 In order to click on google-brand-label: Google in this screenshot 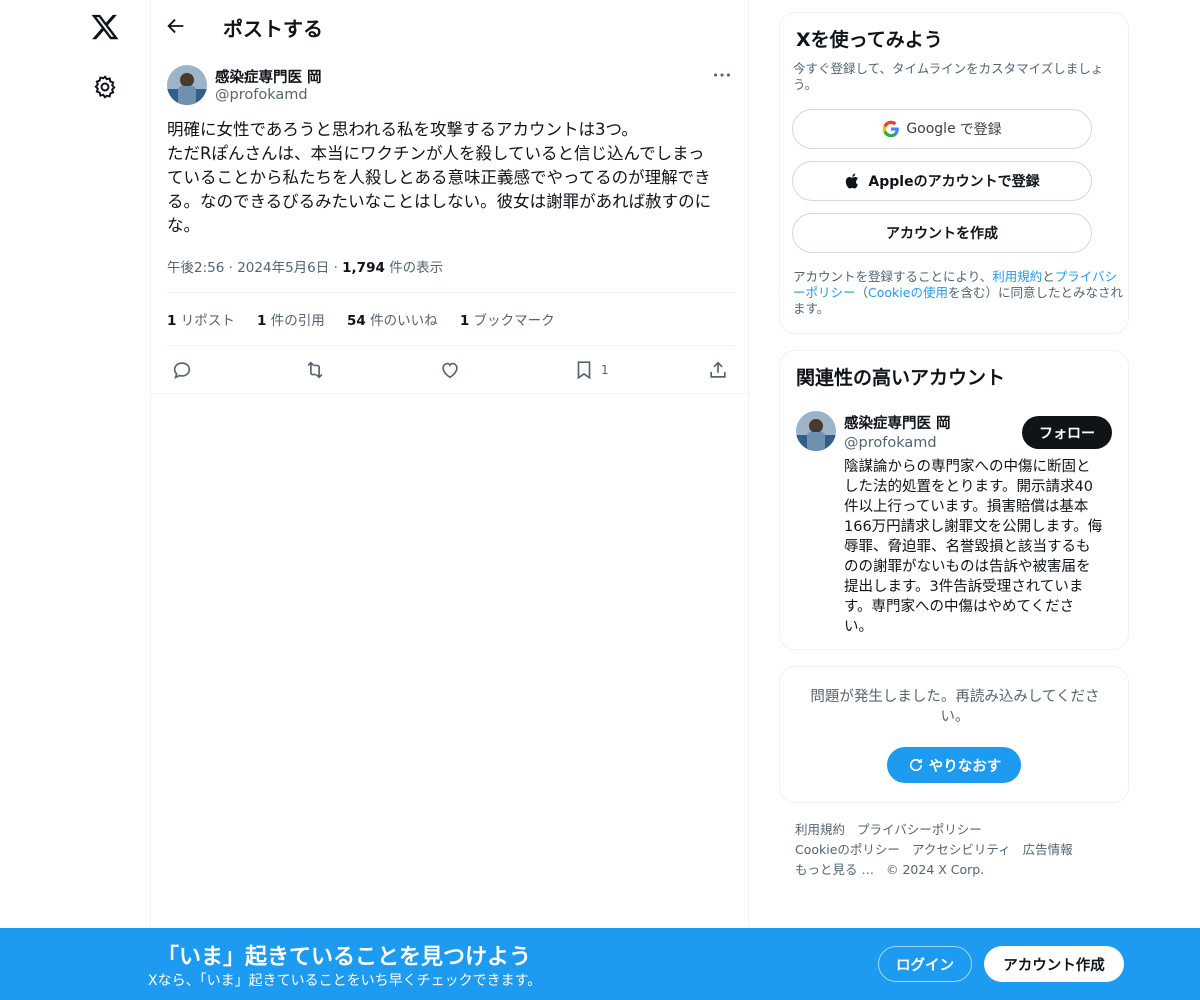, I will do `click(931, 129)`.